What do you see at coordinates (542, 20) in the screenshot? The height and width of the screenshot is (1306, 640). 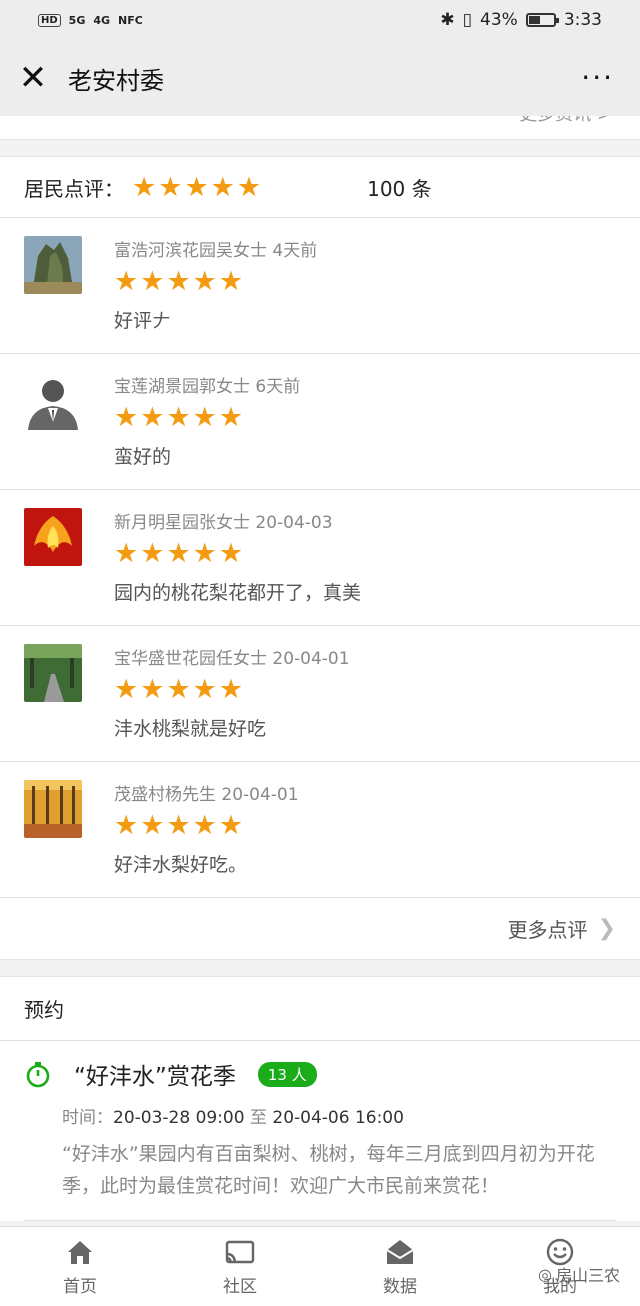 I see `battery-icon` at bounding box center [542, 20].